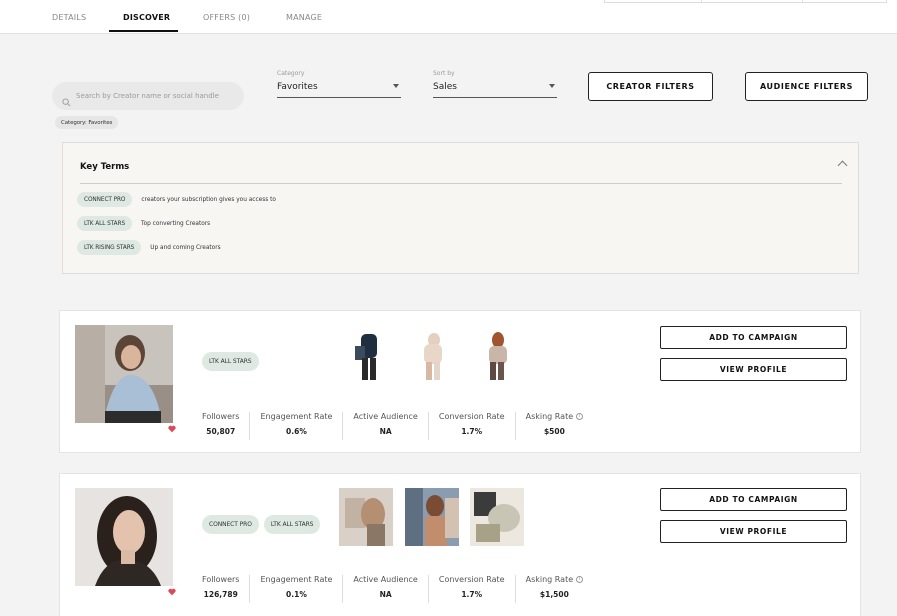 This screenshot has height=616, width=897. Describe the element at coordinates (296, 594) in the screenshot. I see `stat-value: 0.1%` at that location.